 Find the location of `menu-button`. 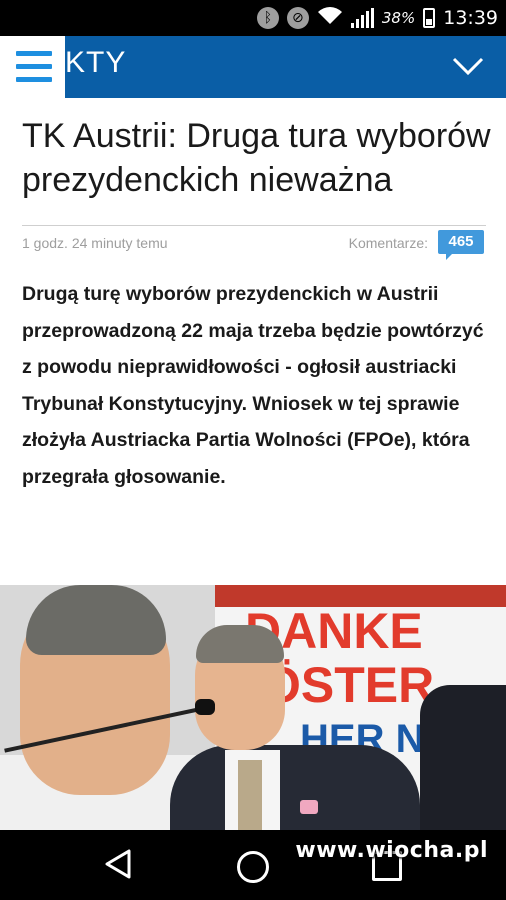

menu-button is located at coordinates (32, 67).